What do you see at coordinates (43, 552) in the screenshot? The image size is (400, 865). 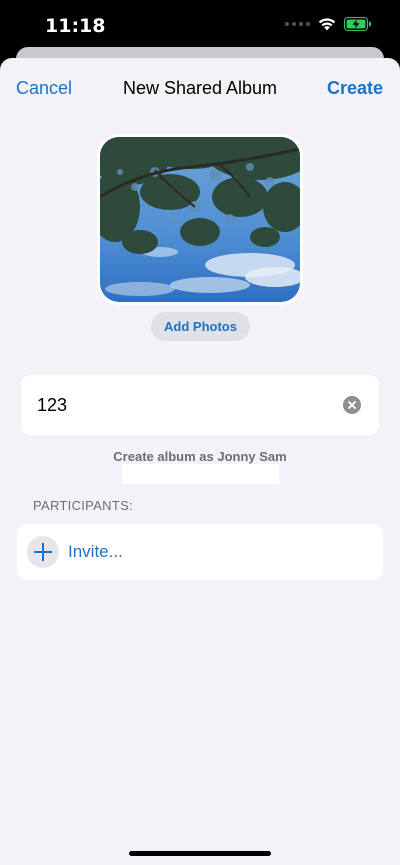 I see `add-participant-icon` at bounding box center [43, 552].